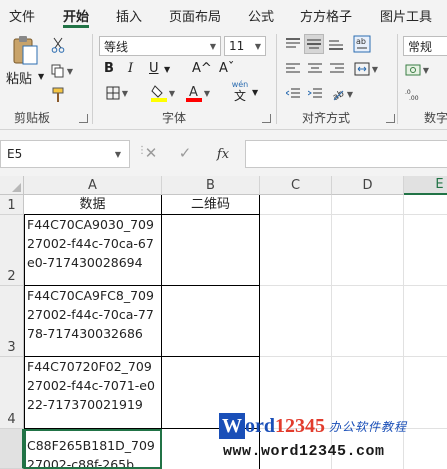 This screenshot has width=447, height=469. What do you see at coordinates (211, 205) in the screenshot?
I see `cell-b1: 二维码` at bounding box center [211, 205].